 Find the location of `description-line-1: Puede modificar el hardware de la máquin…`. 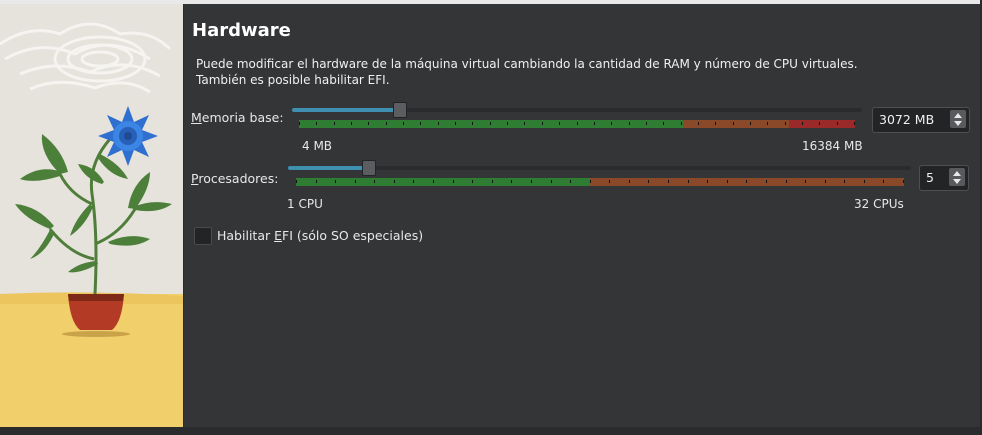

description-line-1: Puede modificar el hardware de la máquin… is located at coordinates (527, 64).